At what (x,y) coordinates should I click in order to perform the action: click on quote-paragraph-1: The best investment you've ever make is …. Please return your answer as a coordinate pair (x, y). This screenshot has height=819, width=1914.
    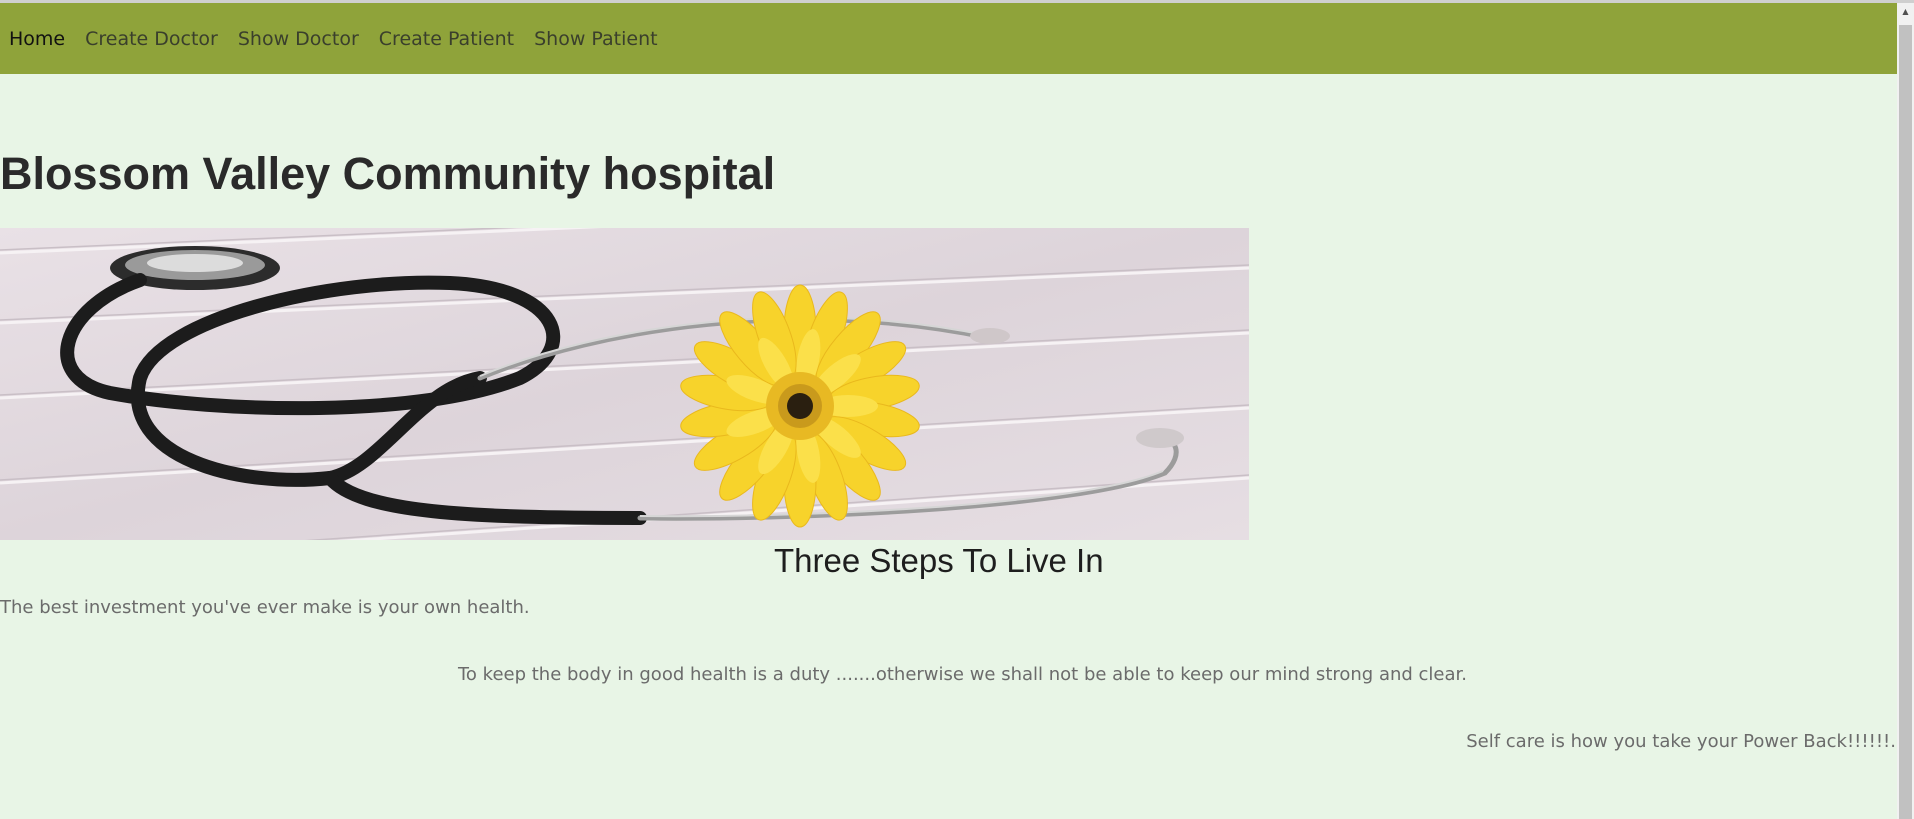
    Looking at the image, I should click on (265, 607).